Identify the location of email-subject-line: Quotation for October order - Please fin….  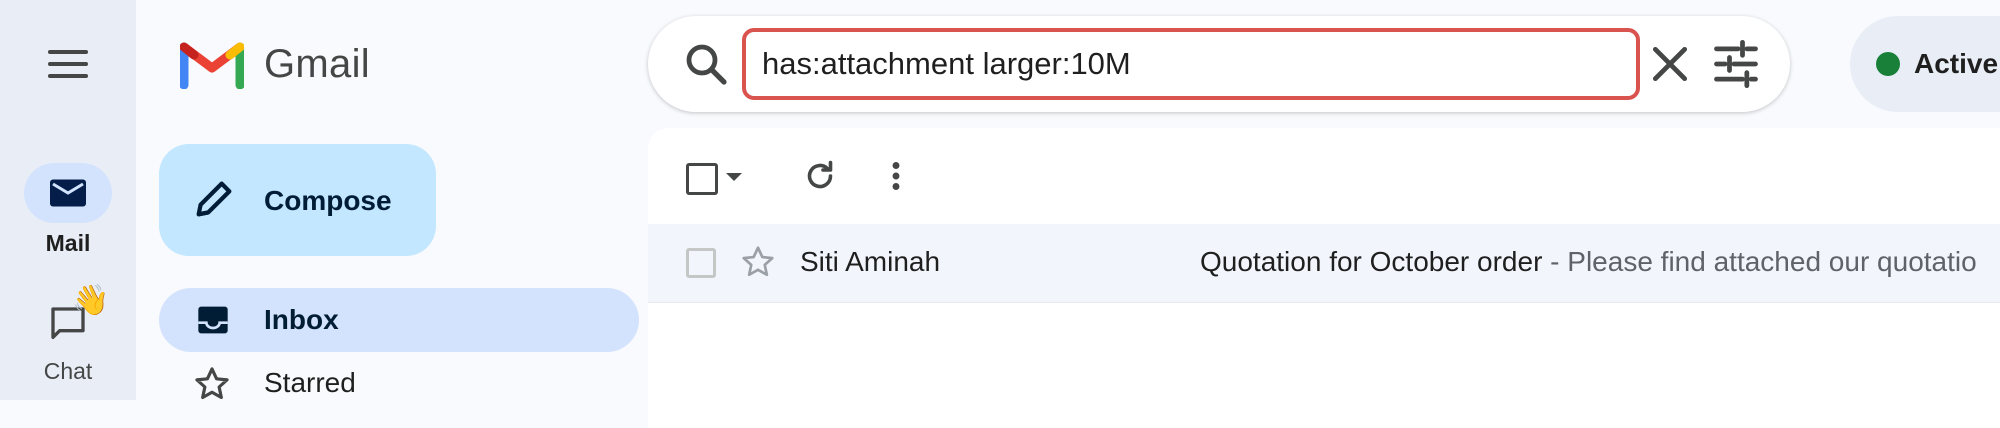
(1600, 262).